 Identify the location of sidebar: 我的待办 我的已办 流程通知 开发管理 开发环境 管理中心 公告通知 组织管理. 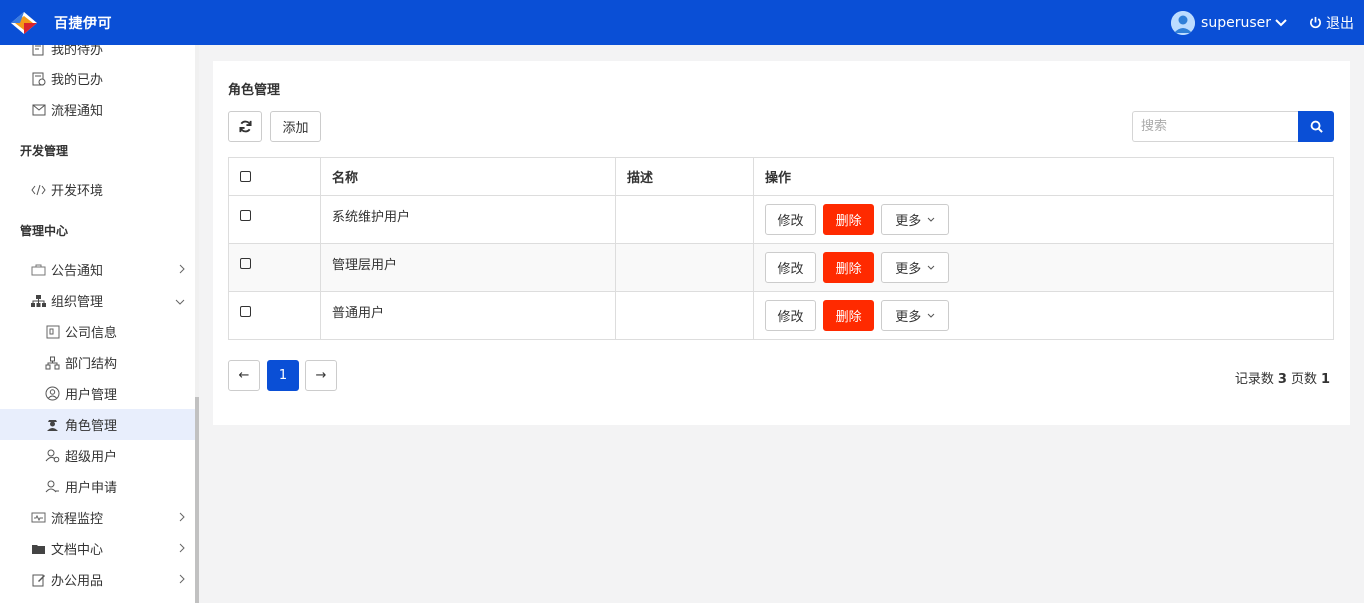
(97, 324).